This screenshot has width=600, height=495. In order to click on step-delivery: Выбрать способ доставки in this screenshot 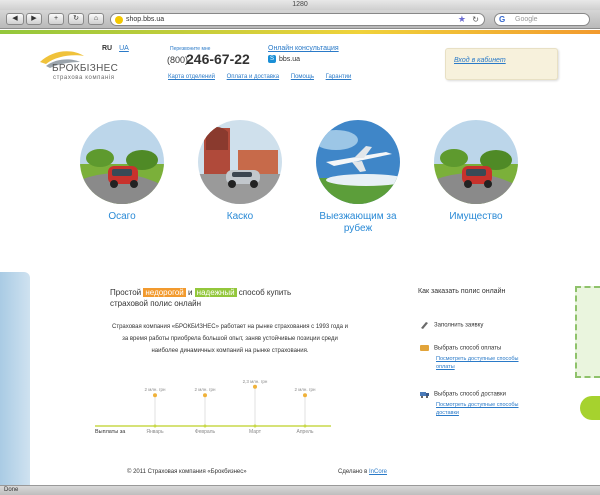, I will do `click(463, 394)`.